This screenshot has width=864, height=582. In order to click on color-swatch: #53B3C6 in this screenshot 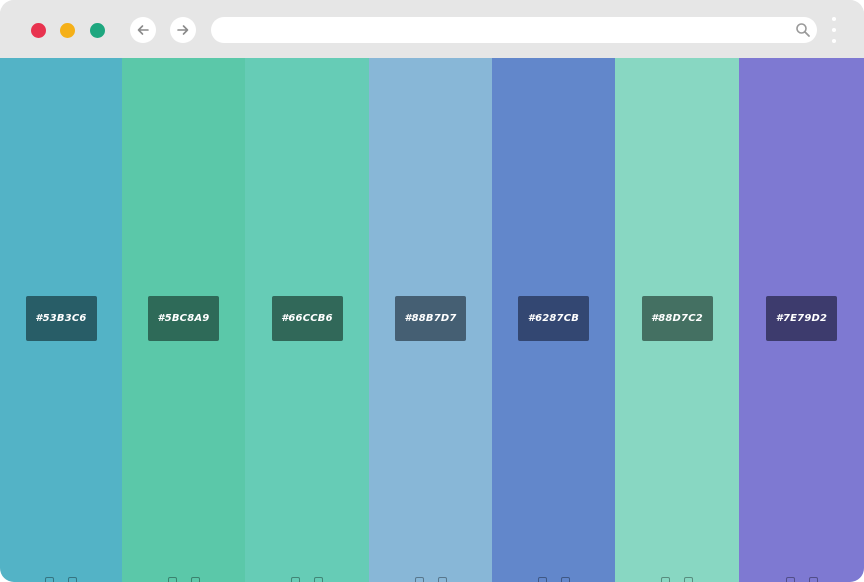, I will do `click(61, 320)`.